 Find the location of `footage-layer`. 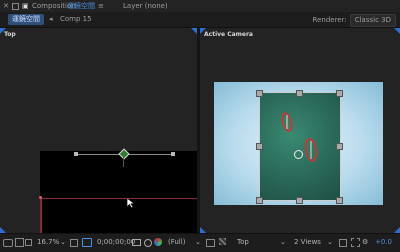

footage-layer is located at coordinates (300, 146).